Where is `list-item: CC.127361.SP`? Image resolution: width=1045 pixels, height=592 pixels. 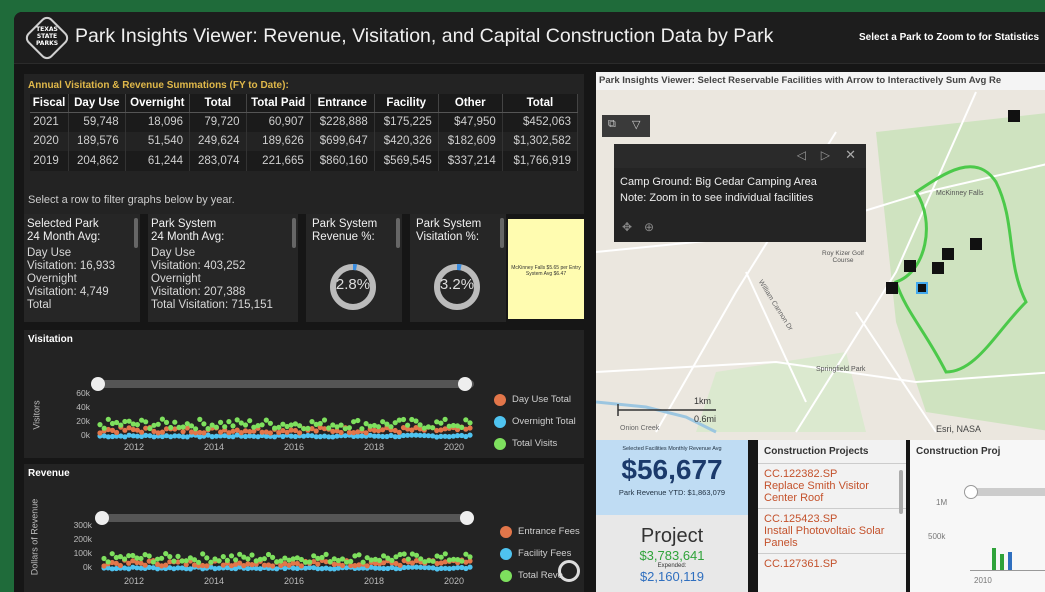
list-item: CC.127361.SP is located at coordinates (832, 564).